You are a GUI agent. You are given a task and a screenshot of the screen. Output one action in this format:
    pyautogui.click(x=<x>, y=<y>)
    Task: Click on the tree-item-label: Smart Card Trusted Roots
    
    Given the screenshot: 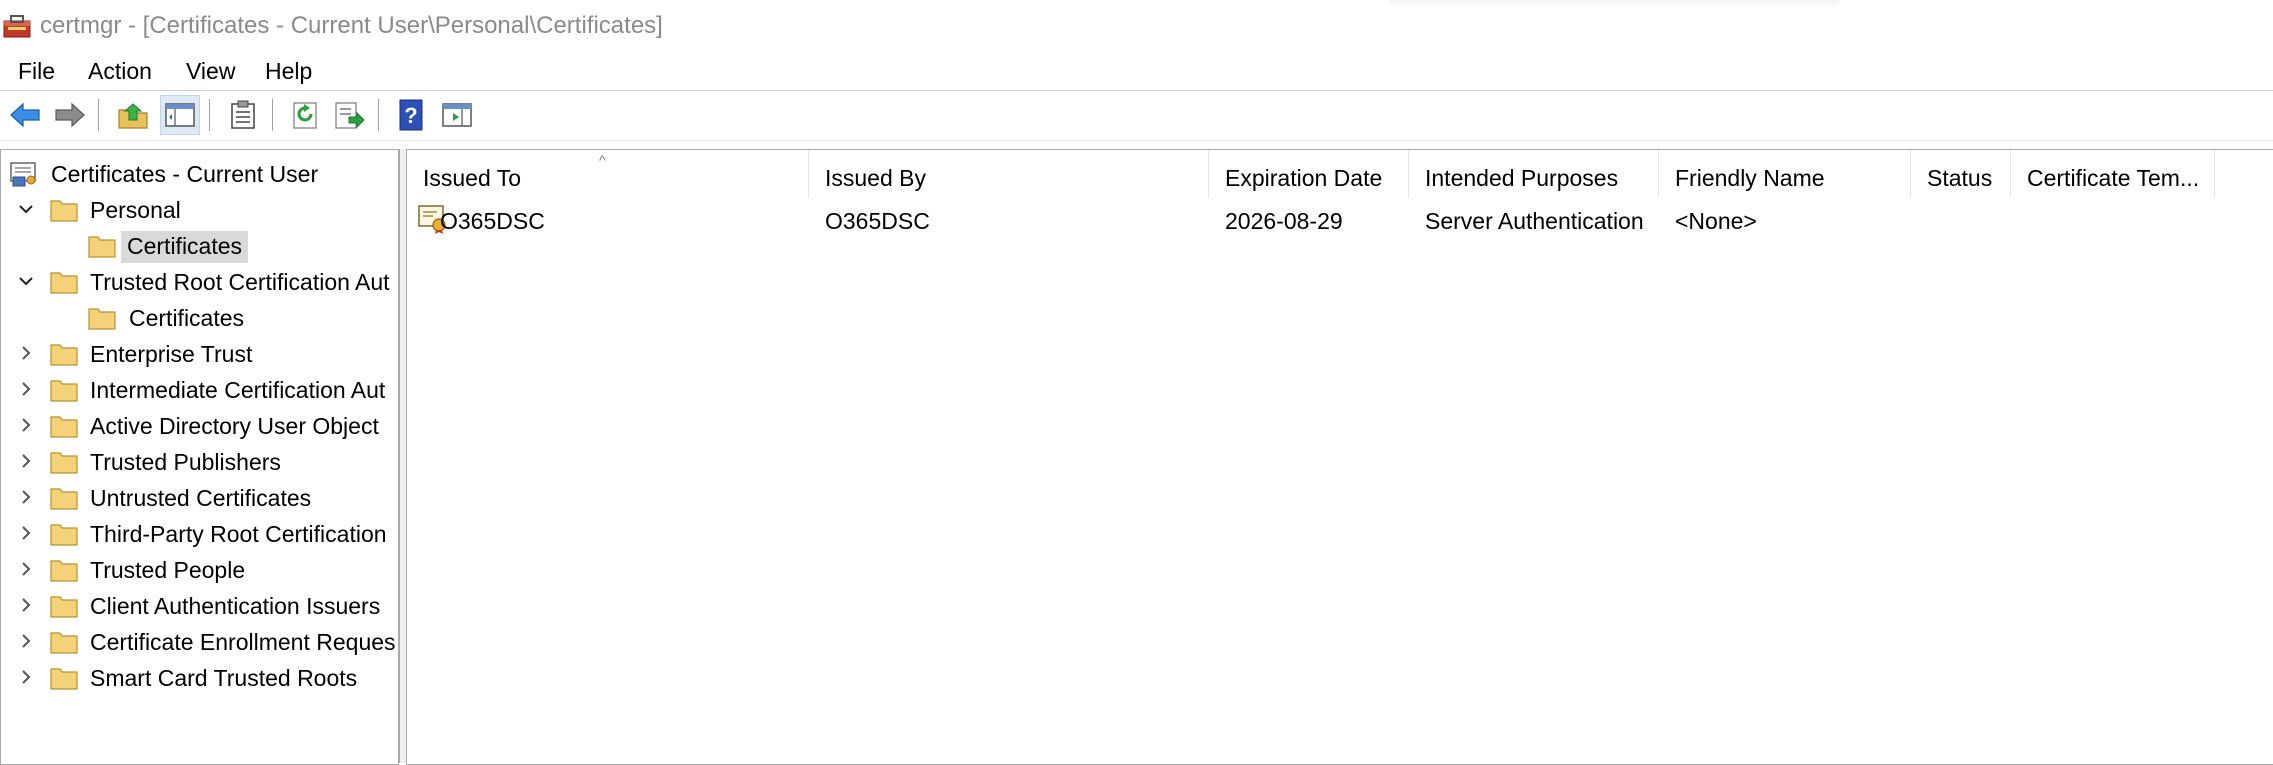 What is the action you would take?
    pyautogui.click(x=224, y=678)
    